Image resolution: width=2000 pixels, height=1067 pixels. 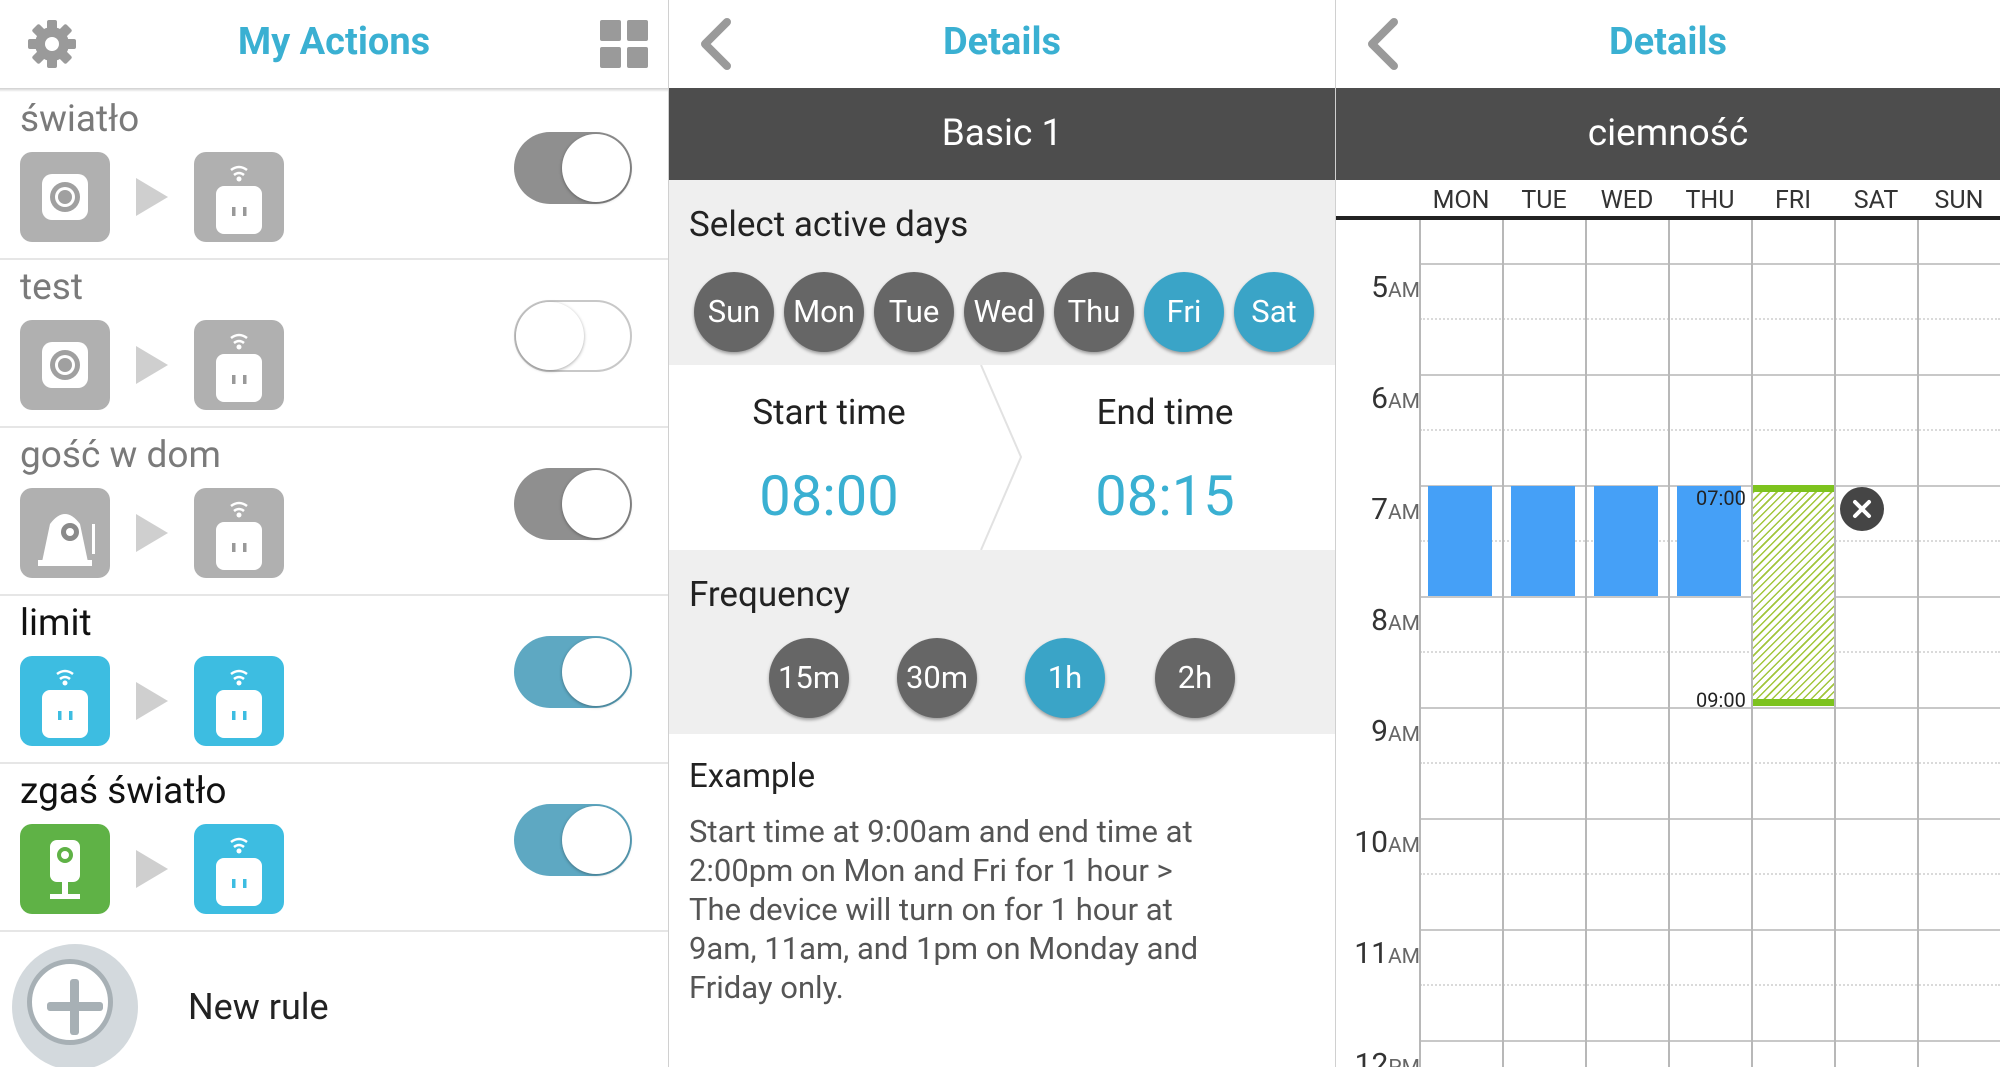 What do you see at coordinates (1460, 541) in the screenshot?
I see `schedule-block-mon` at bounding box center [1460, 541].